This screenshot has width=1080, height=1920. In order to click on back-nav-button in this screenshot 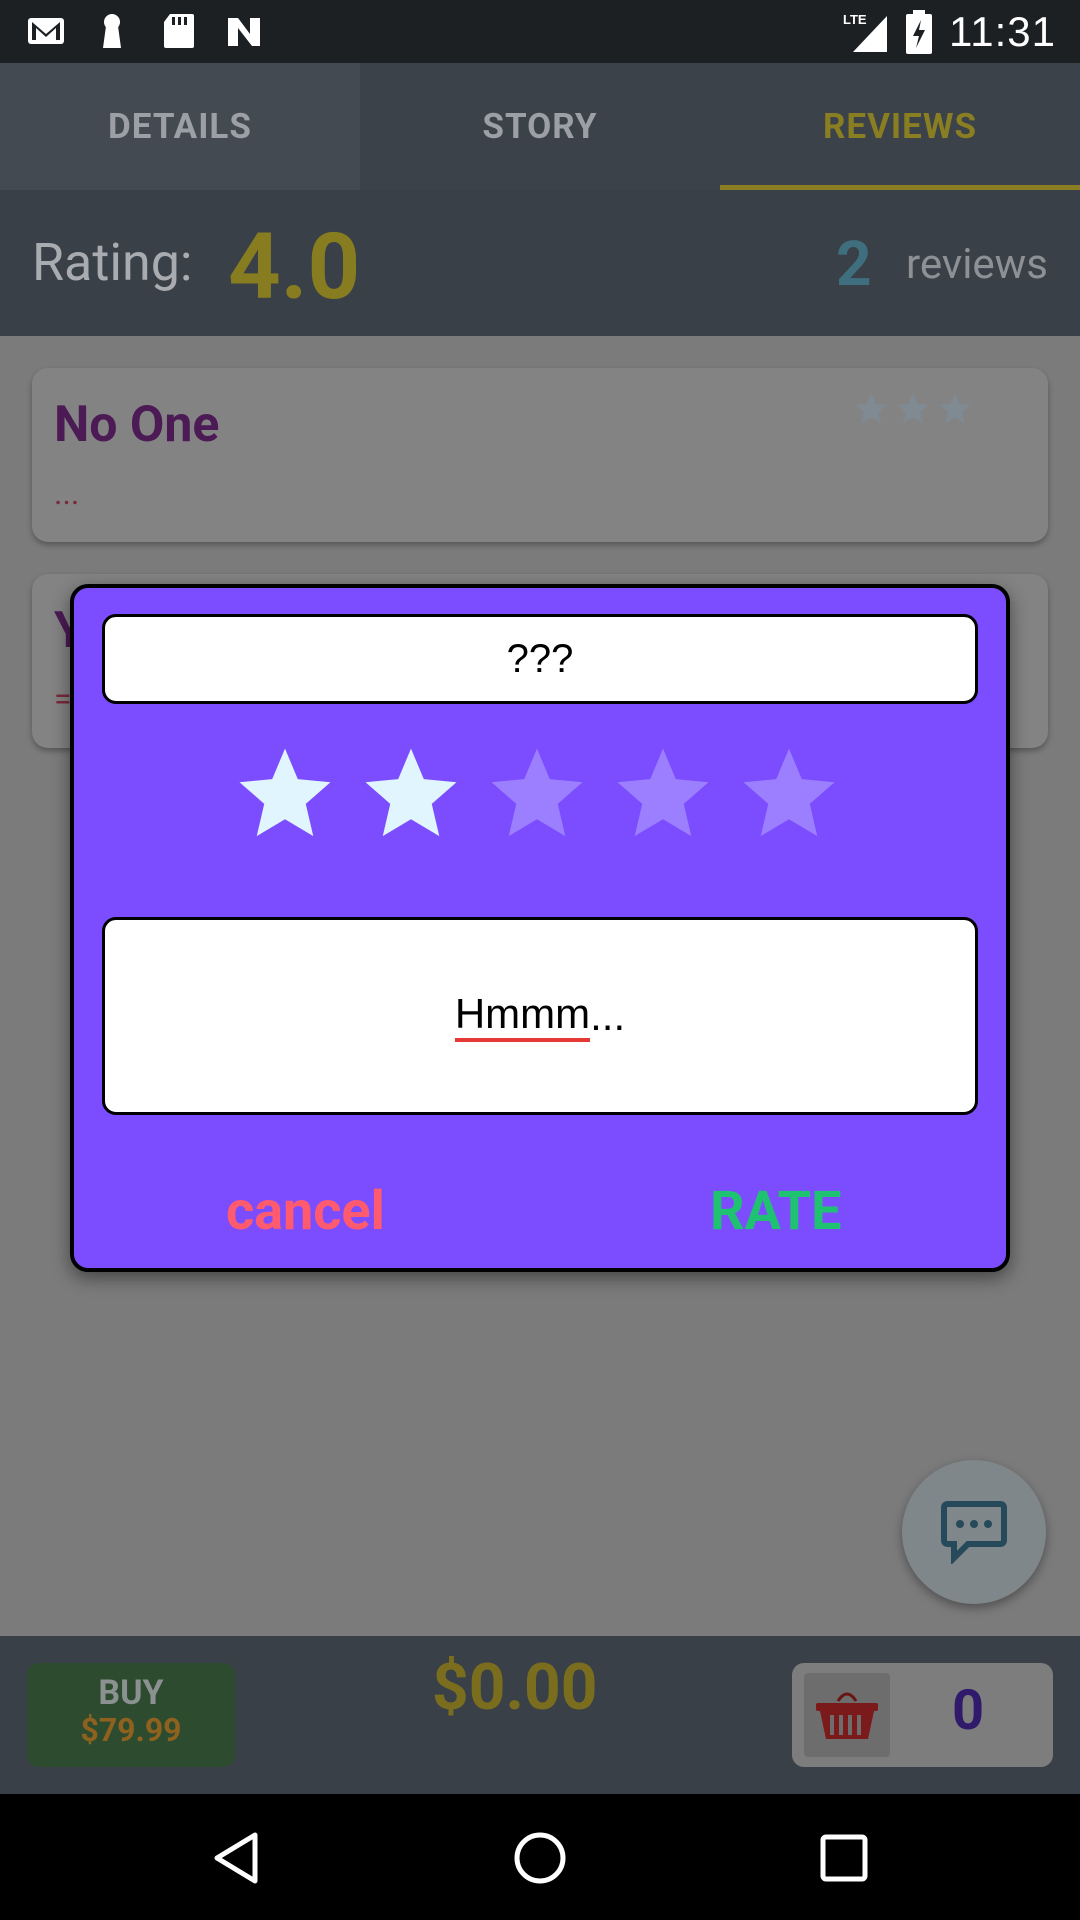, I will do `click(236, 1858)`.